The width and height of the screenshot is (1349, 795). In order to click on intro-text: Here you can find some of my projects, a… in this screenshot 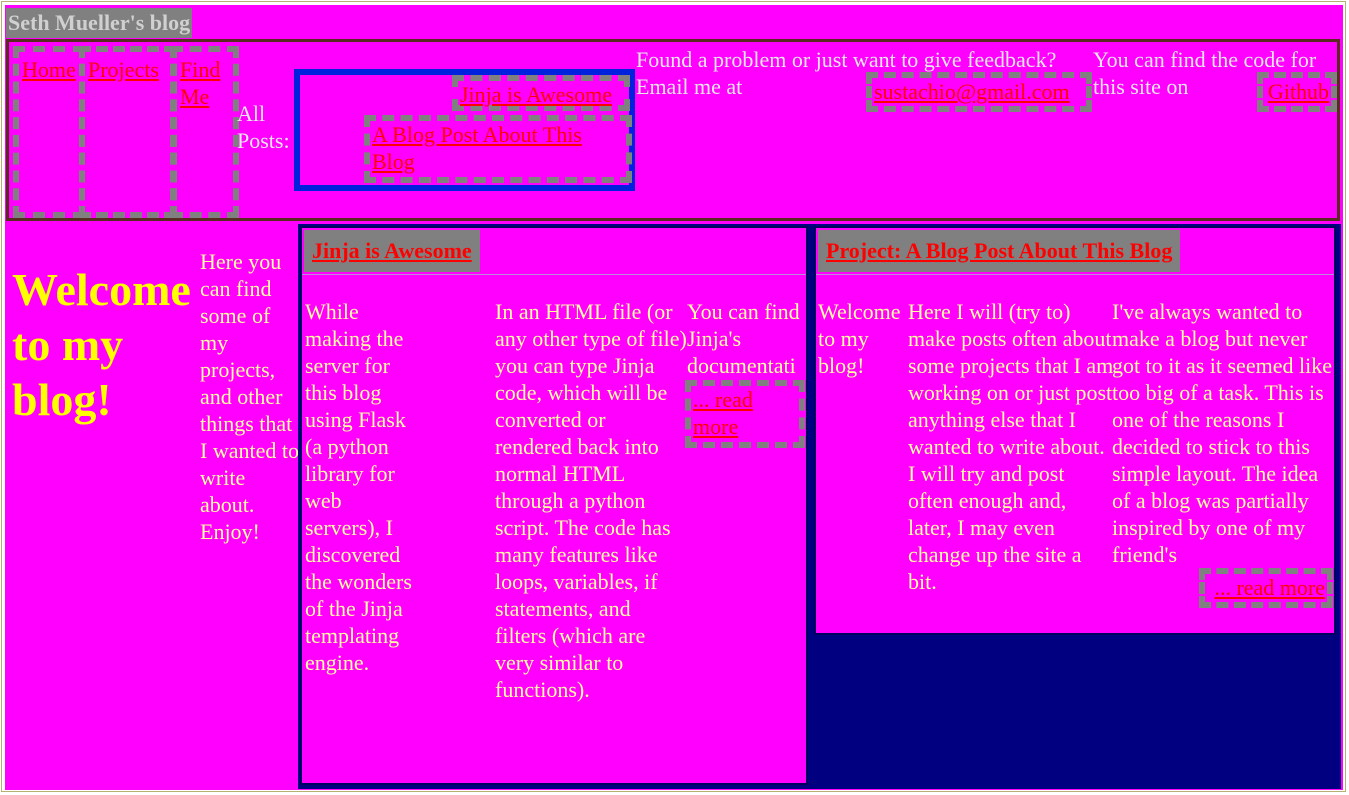, I will do `click(249, 396)`.